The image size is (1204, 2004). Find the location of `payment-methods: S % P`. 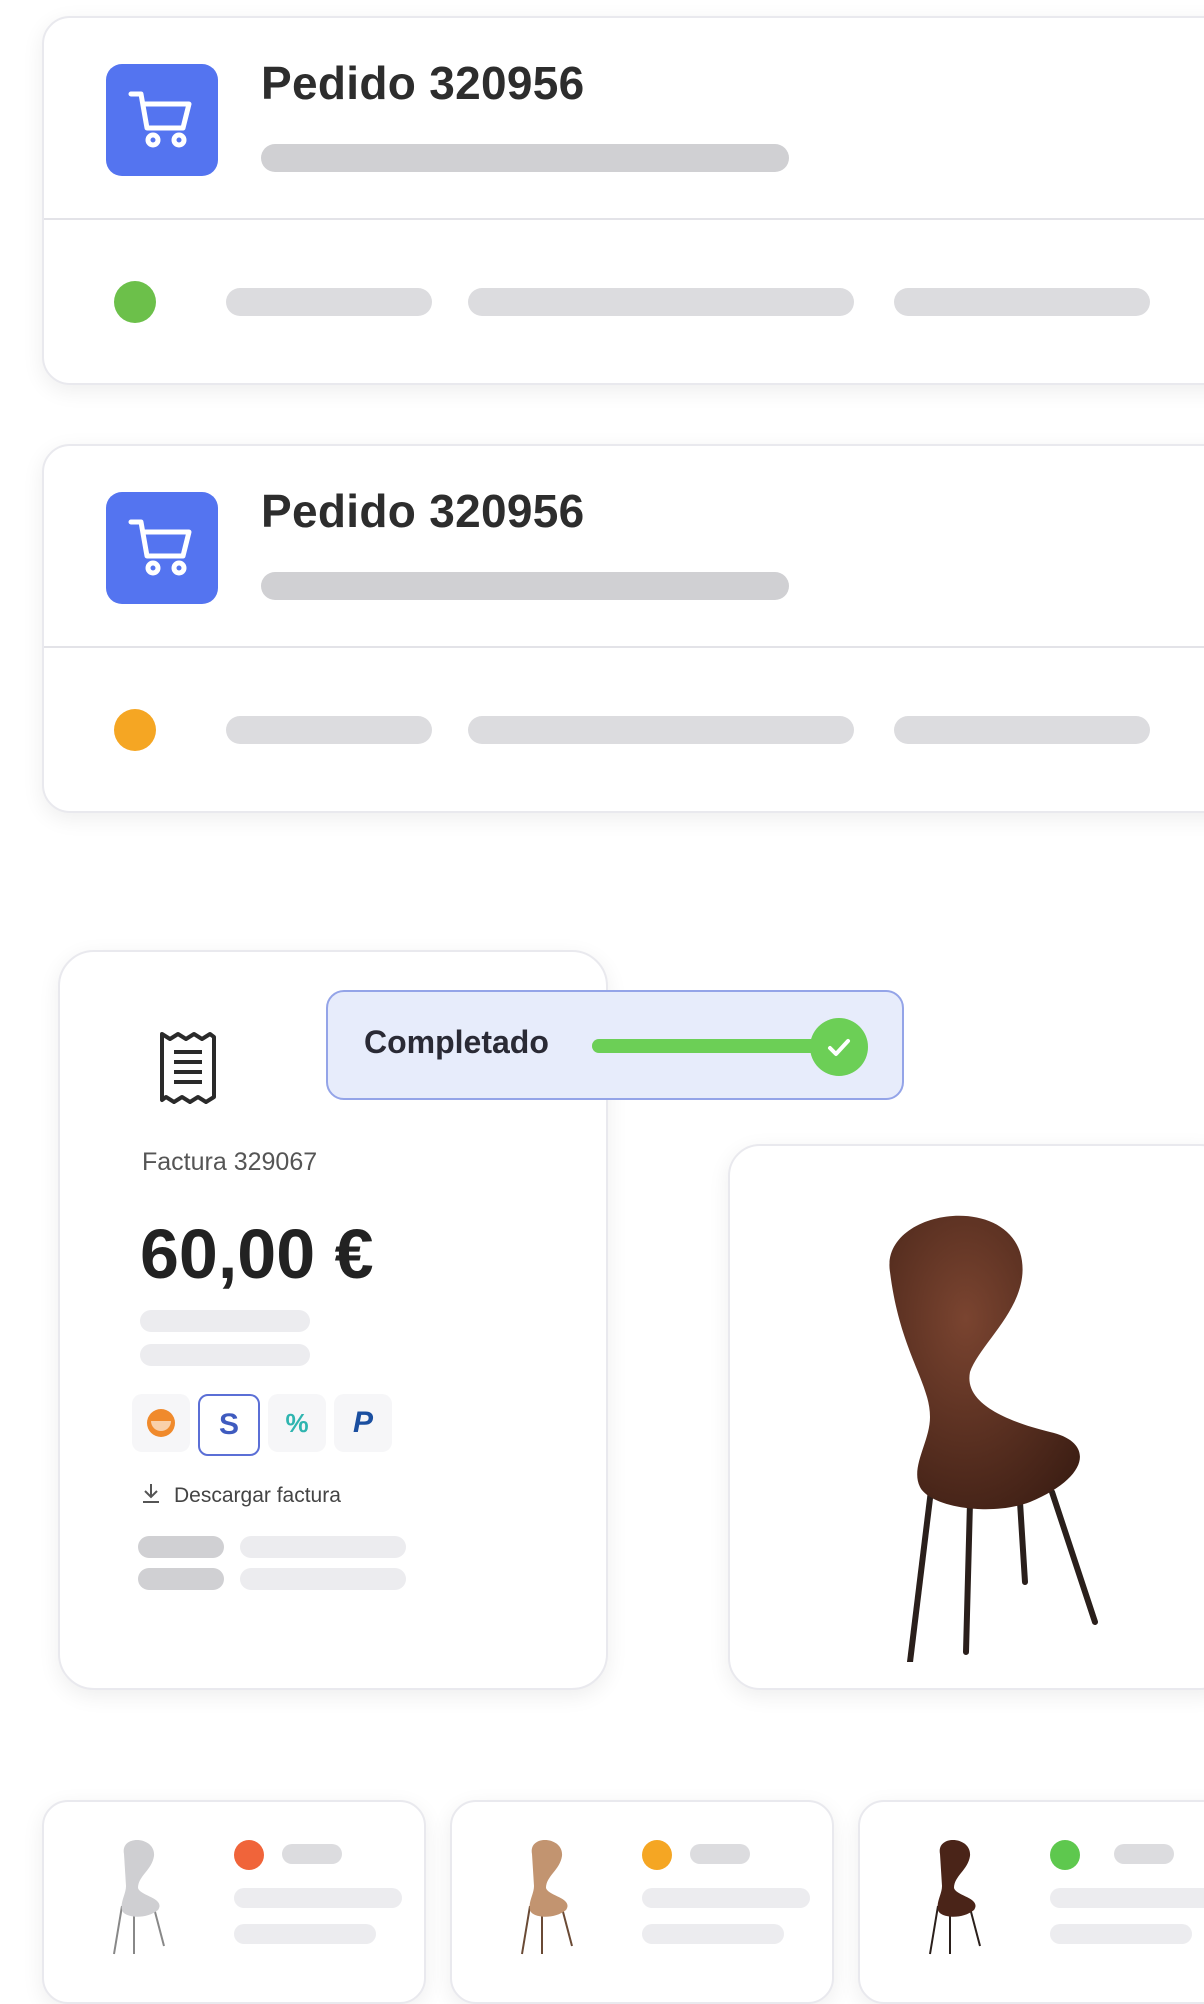

payment-methods: S % P is located at coordinates (262, 1425).